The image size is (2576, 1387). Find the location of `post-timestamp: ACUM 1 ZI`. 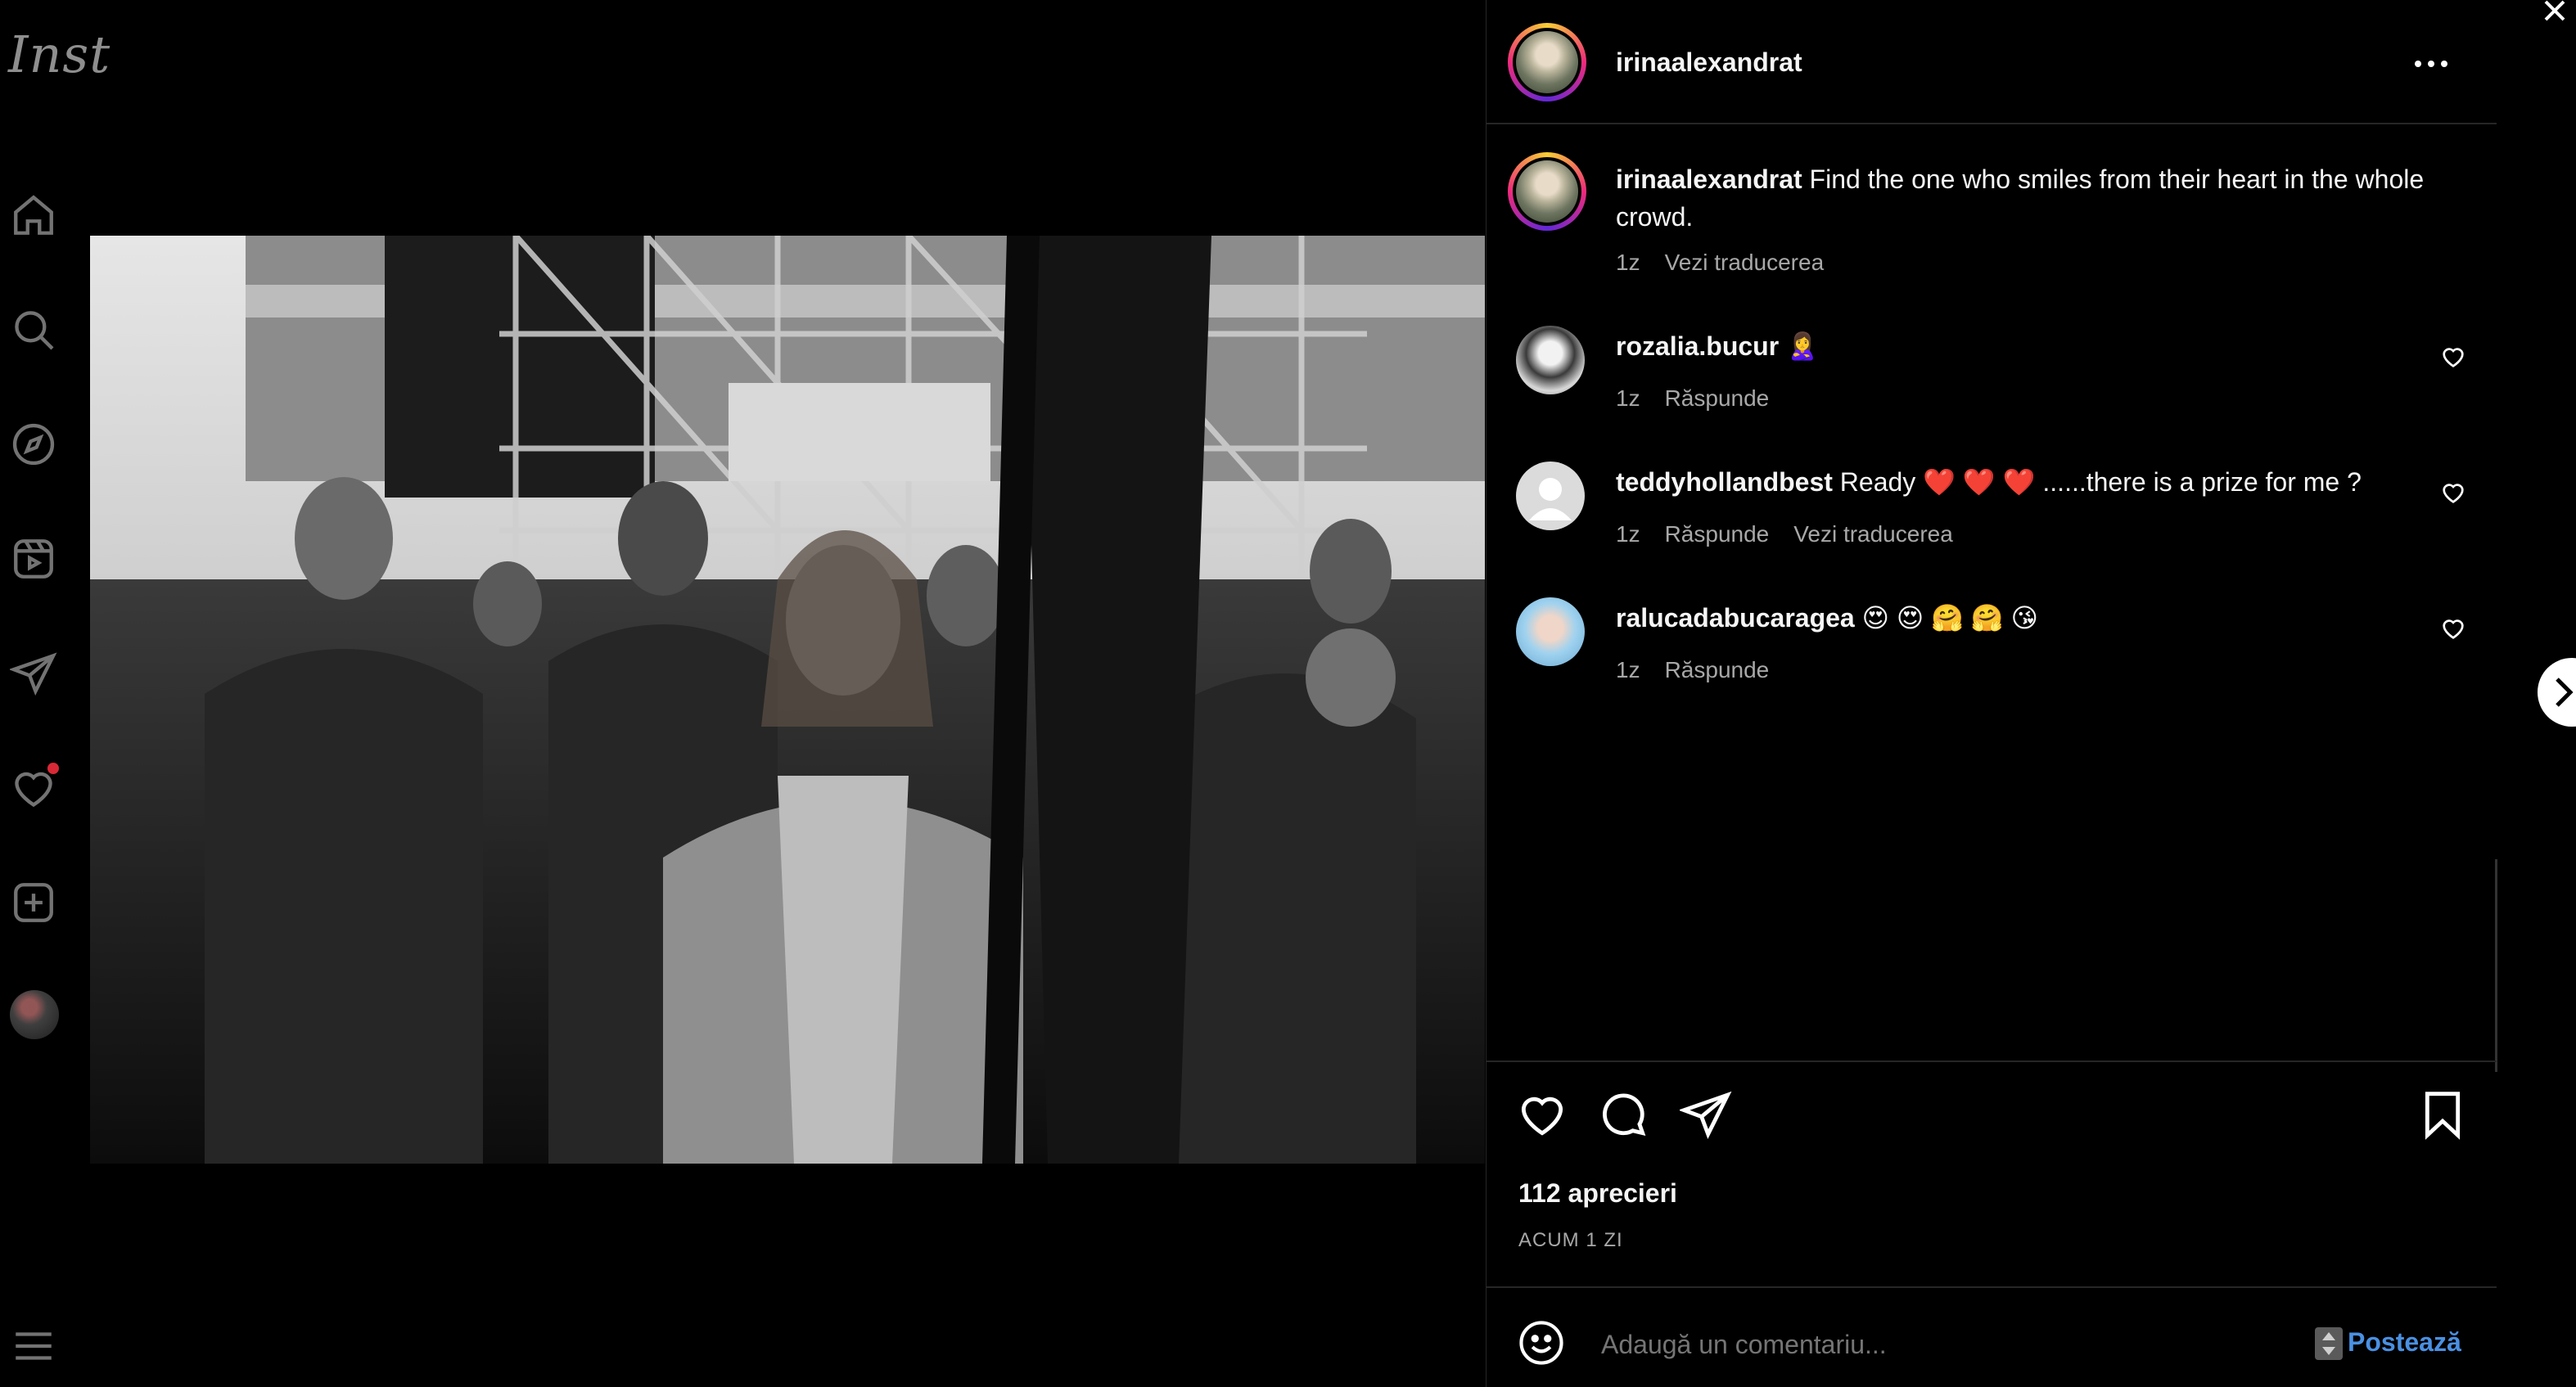

post-timestamp: ACUM 1 ZI is located at coordinates (1570, 1240).